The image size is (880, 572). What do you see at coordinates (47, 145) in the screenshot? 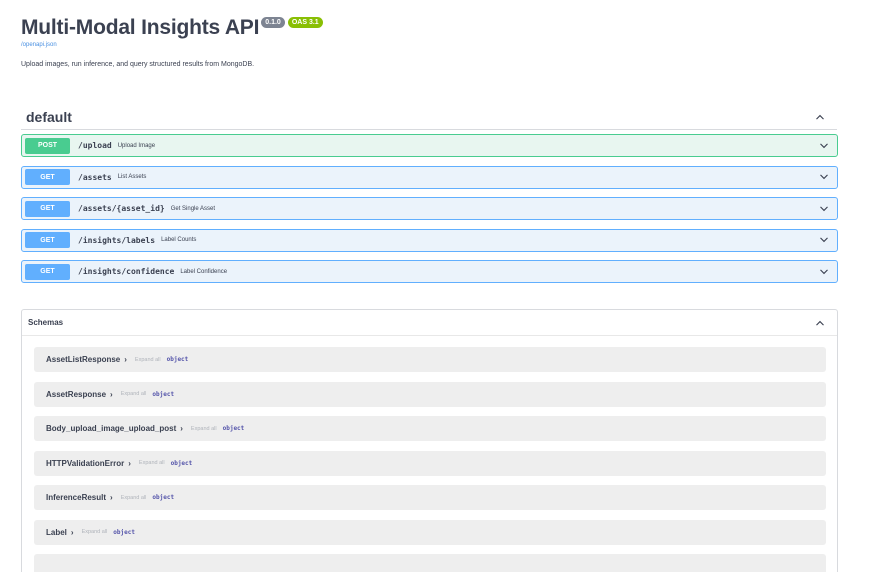
I see `method-badge: POST` at bounding box center [47, 145].